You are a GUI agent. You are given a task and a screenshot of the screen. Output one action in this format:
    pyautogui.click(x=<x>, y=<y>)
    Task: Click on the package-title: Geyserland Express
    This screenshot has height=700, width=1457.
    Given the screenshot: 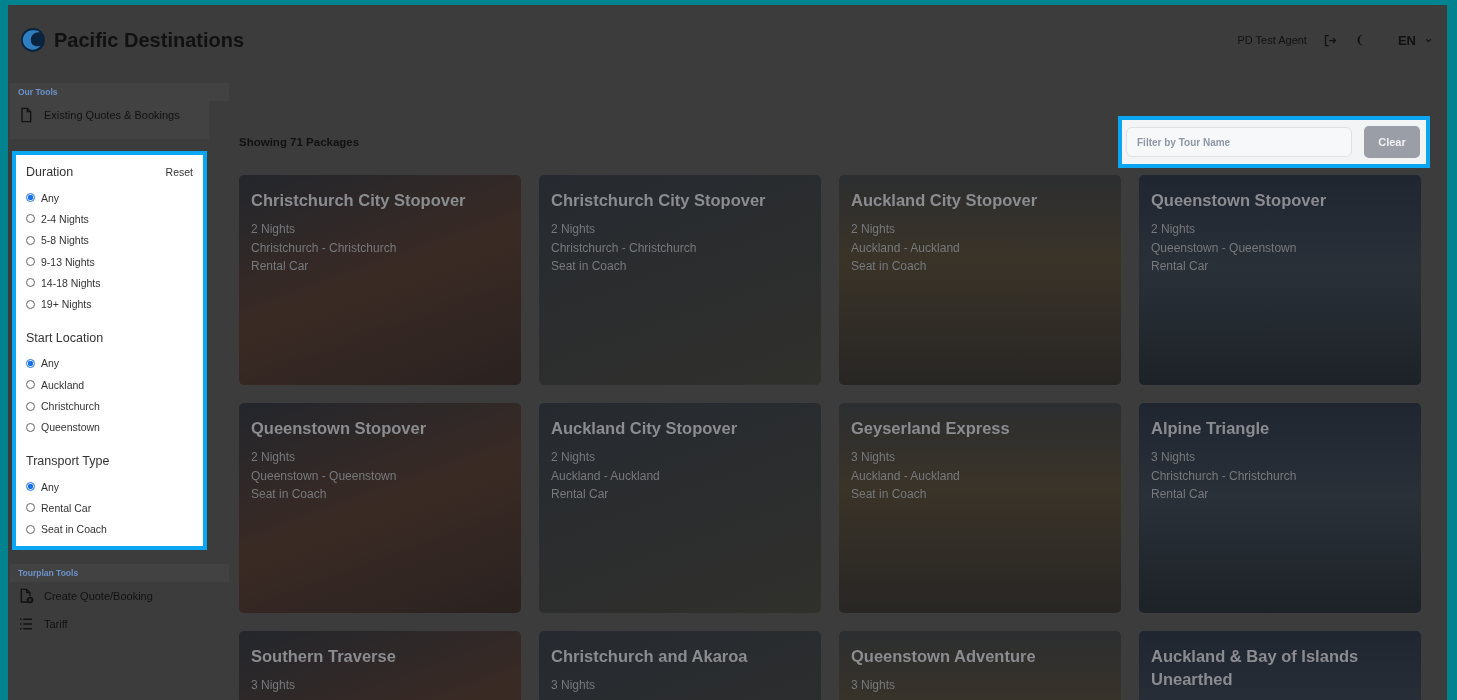 What is the action you would take?
    pyautogui.click(x=931, y=428)
    